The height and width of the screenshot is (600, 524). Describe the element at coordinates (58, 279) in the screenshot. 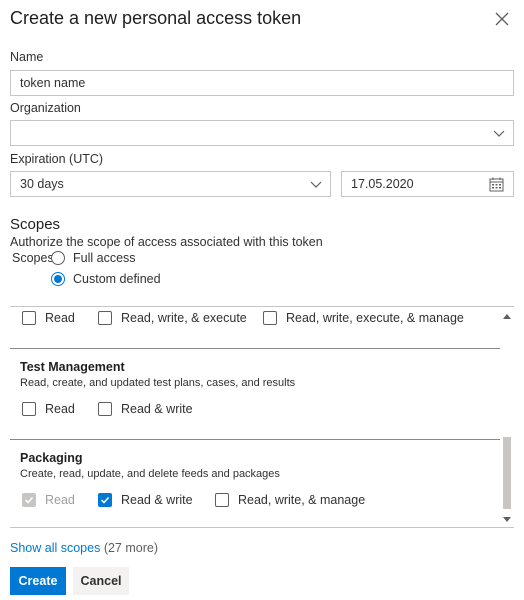

I see `radio-custom-defined-circle` at that location.